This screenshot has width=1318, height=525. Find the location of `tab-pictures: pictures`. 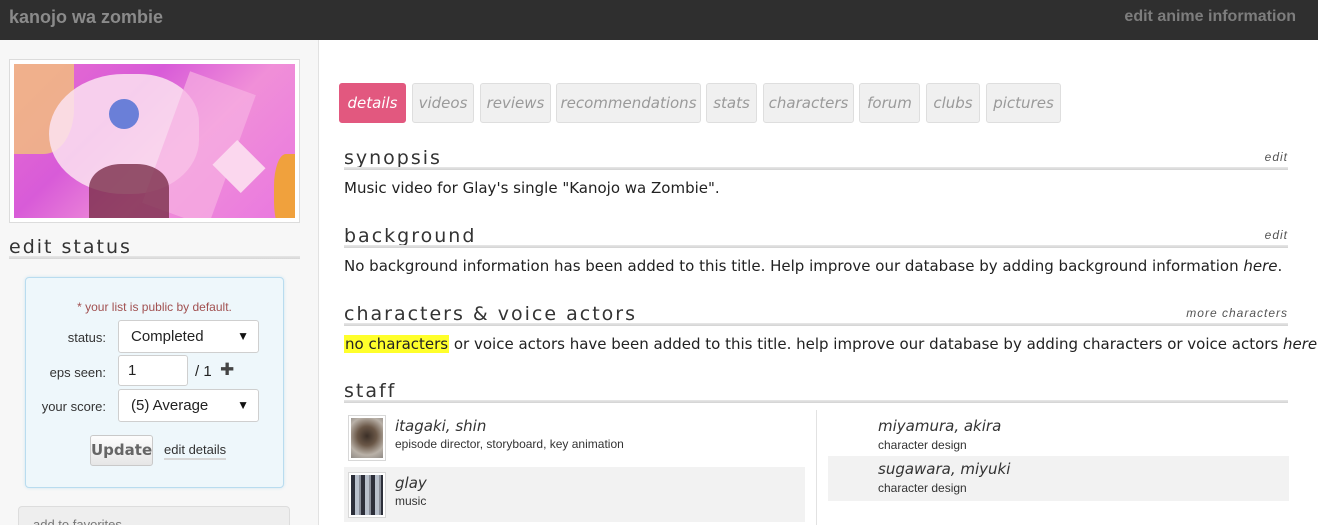

tab-pictures: pictures is located at coordinates (1023, 103).